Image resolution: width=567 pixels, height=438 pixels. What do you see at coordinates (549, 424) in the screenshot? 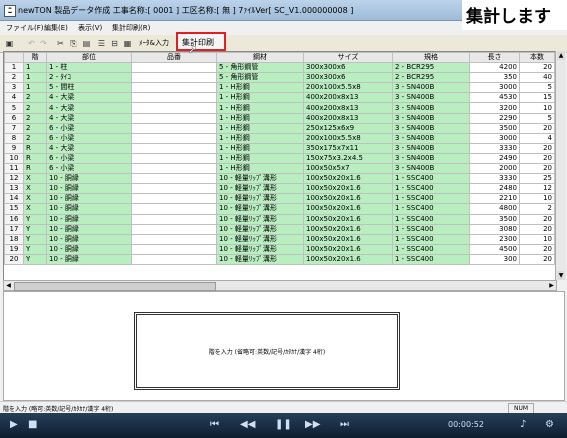
I see `settings-icon: ⚙` at bounding box center [549, 424].